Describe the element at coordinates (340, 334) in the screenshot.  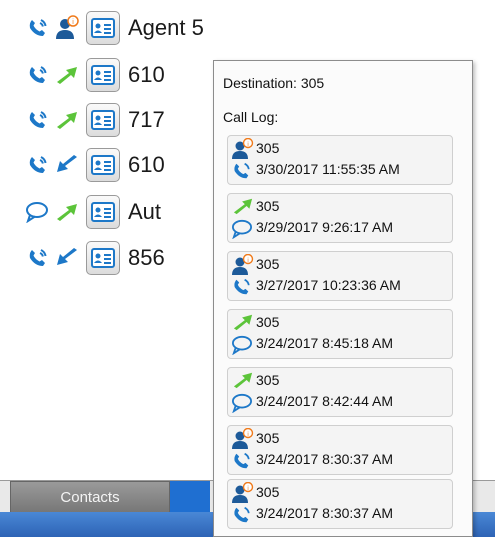
I see `call-log-entry: 305 3/24/2017 8:45:18 AM` at that location.